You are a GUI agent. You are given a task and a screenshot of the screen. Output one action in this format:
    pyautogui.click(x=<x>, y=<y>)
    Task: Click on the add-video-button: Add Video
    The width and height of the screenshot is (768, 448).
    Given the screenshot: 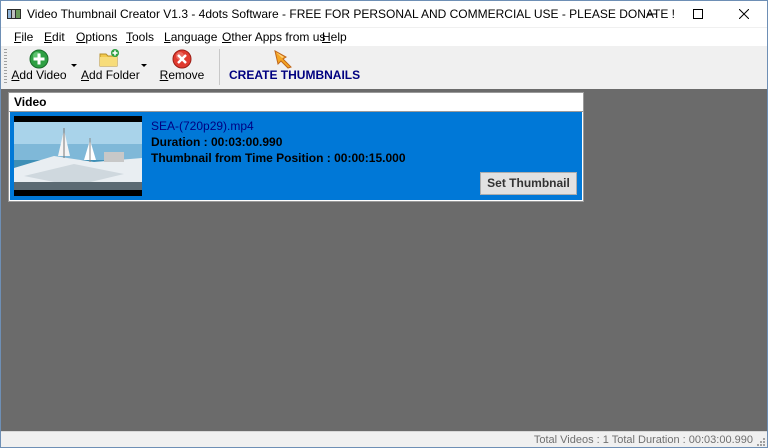 What is the action you would take?
    pyautogui.click(x=39, y=67)
    